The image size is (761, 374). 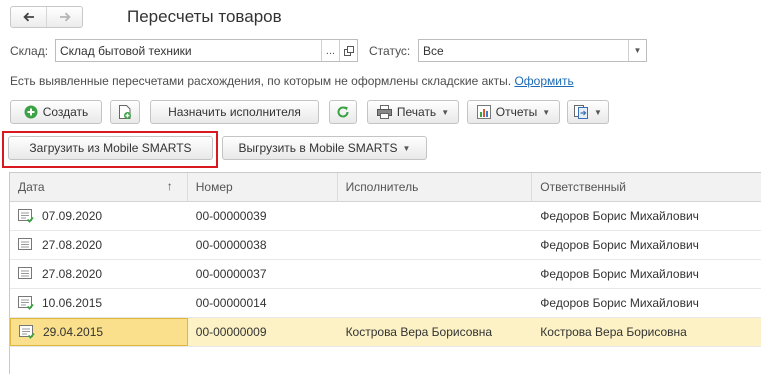 What do you see at coordinates (646, 187) in the screenshot?
I see `column-header-responsible: Ответственный` at bounding box center [646, 187].